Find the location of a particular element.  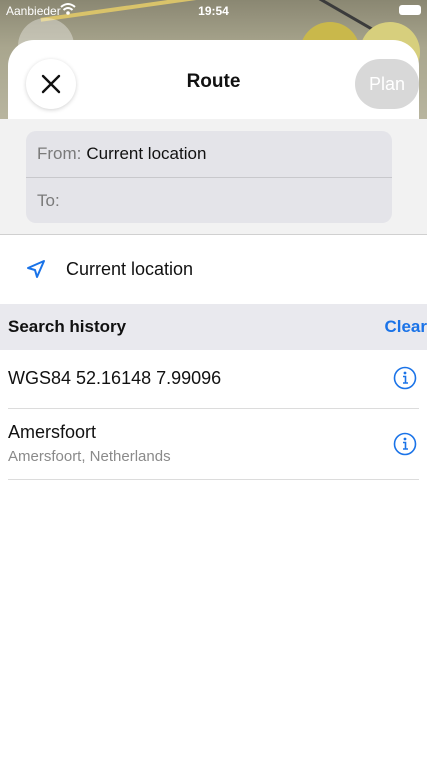

route-fields: From: Current location To: is located at coordinates (209, 177).